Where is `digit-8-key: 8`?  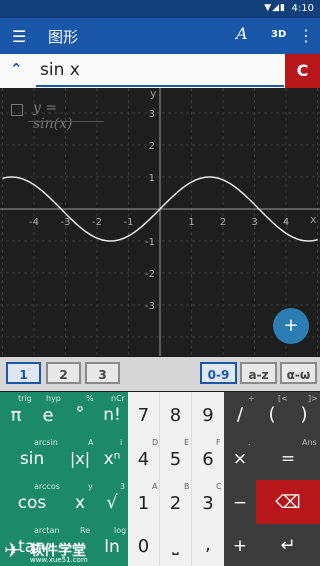
digit-8-key: 8 is located at coordinates (176, 414).